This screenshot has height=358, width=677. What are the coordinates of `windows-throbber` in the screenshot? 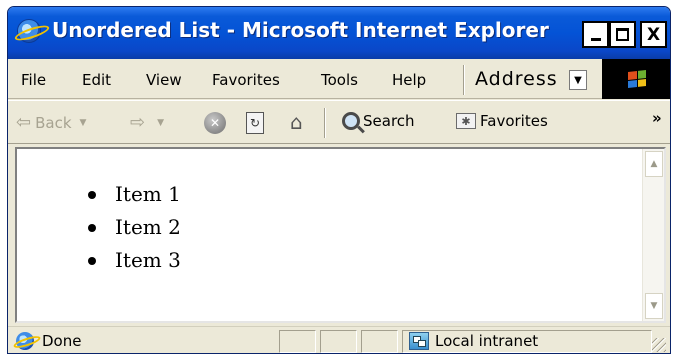 It's located at (636, 79).